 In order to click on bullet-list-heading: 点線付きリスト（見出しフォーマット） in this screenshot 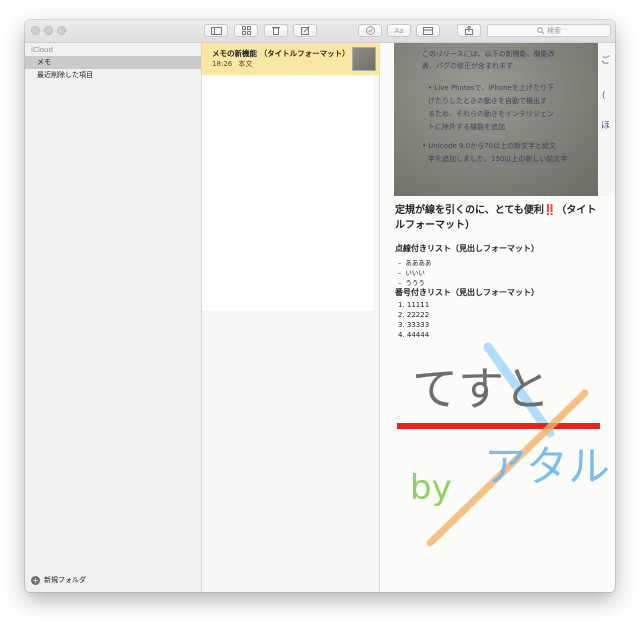, I will do `click(467, 248)`.